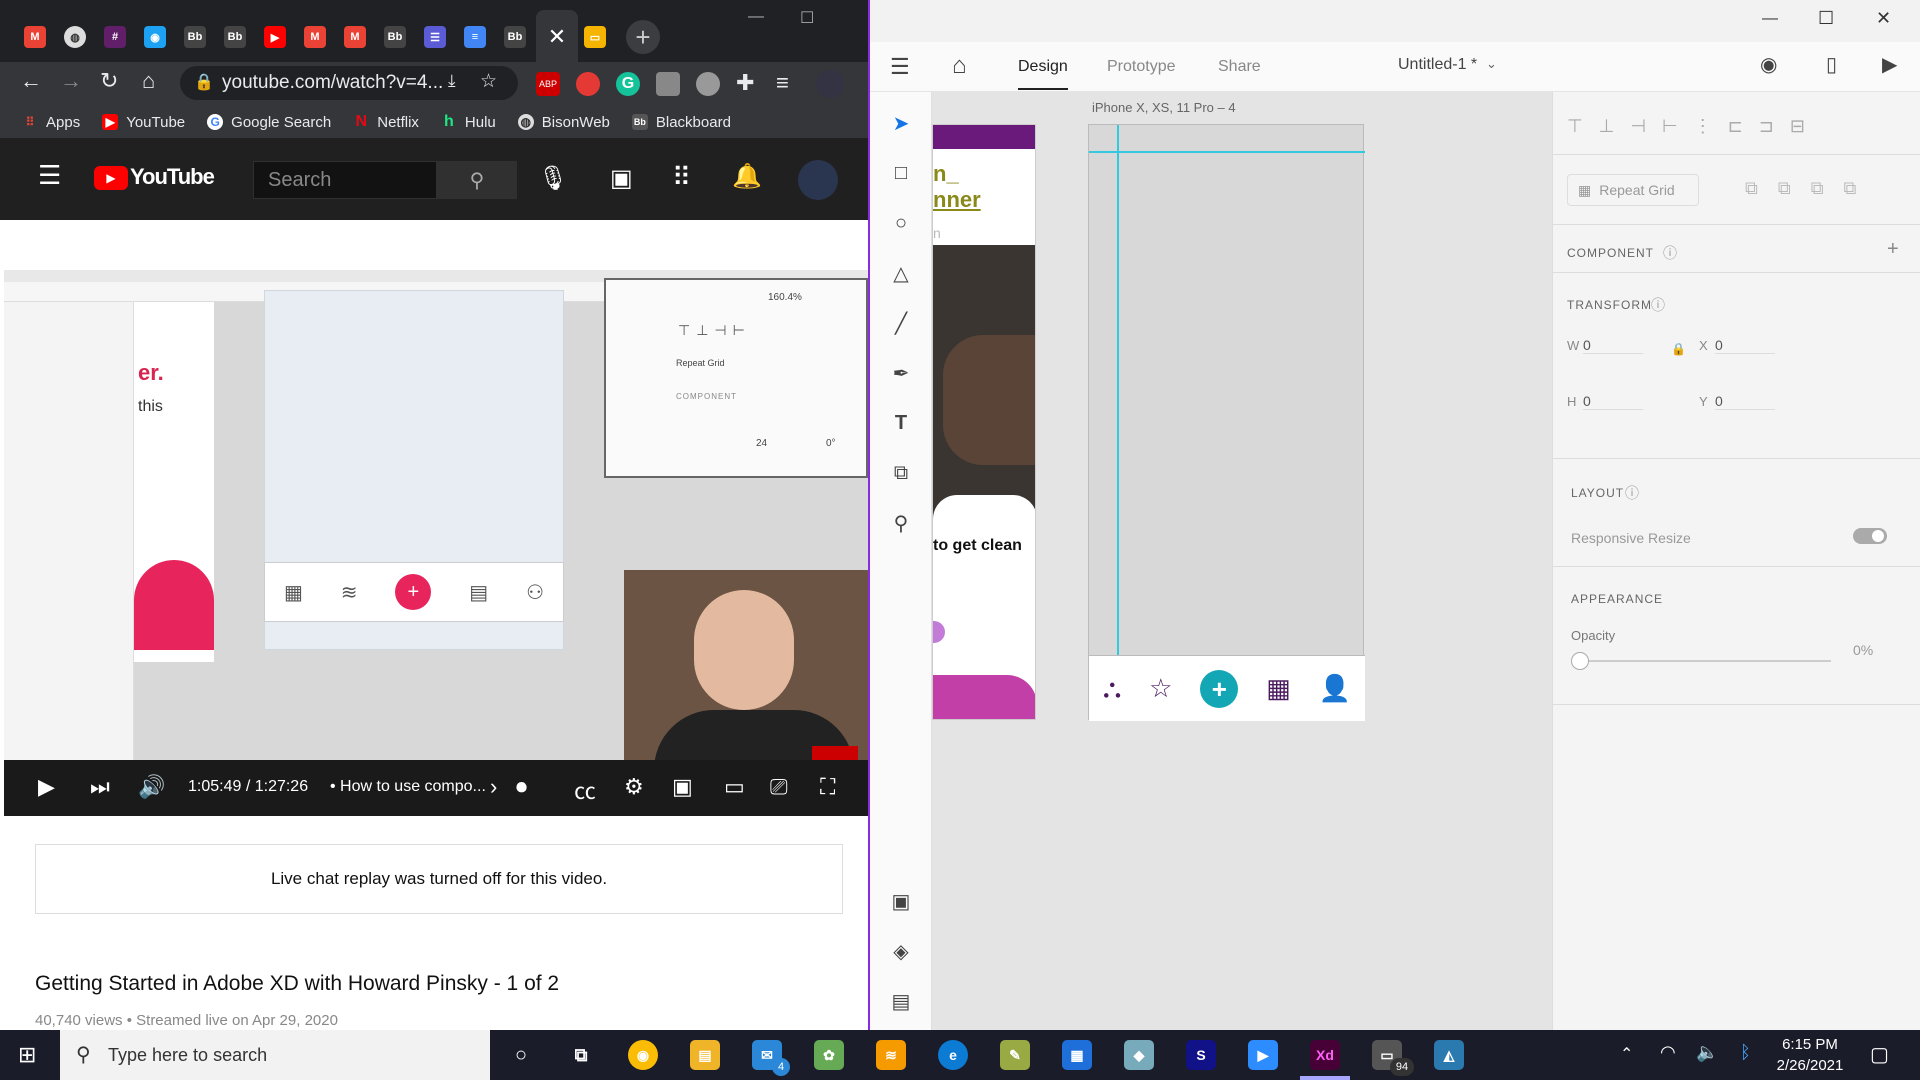  Describe the element at coordinates (901, 1001) in the screenshot. I see `plugins-icon: ▤` at that location.